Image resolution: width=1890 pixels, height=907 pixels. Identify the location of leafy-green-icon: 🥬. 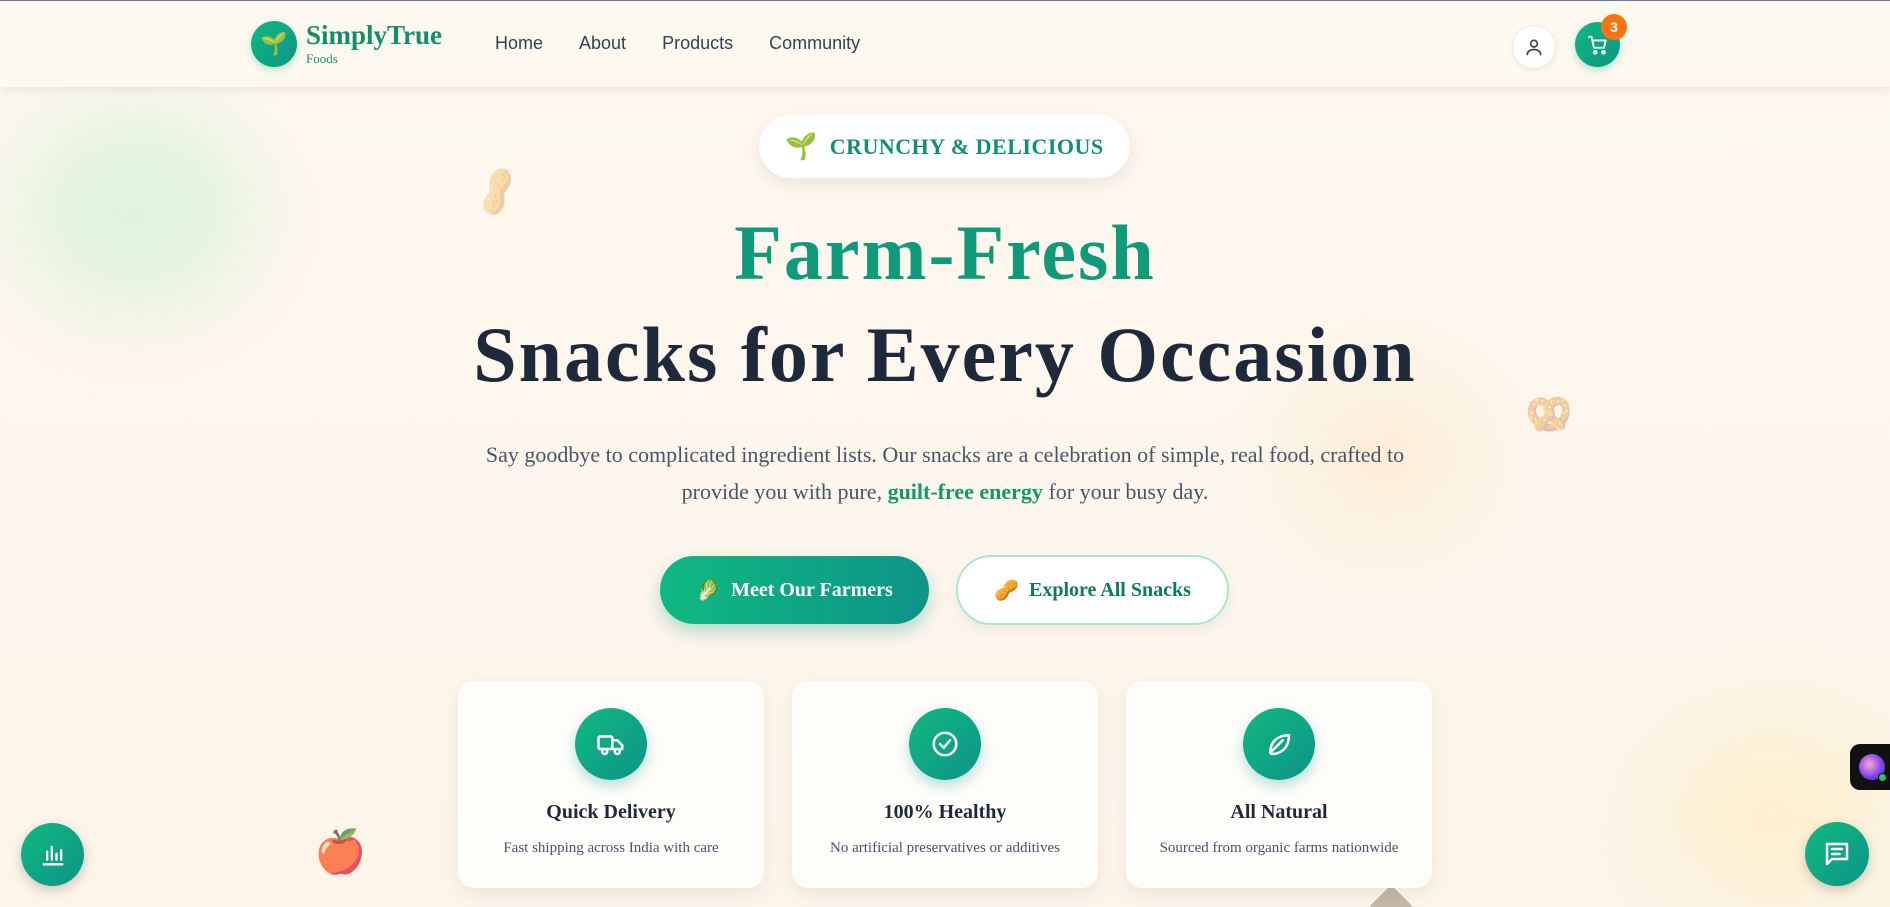
(709, 590).